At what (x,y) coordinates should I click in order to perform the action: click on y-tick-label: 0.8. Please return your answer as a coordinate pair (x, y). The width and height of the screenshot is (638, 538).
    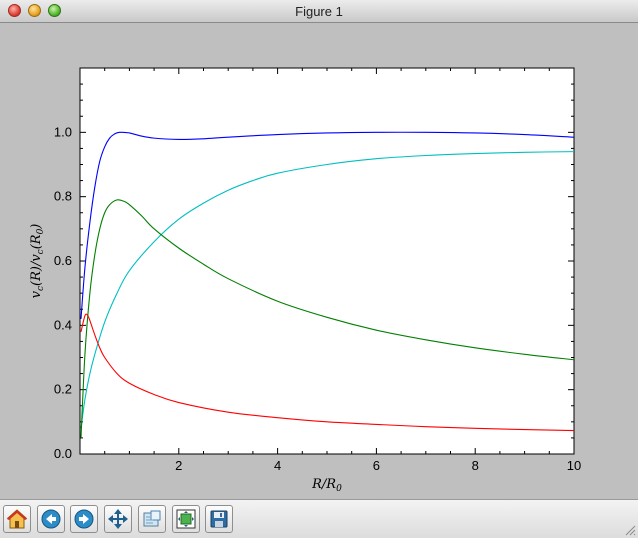
    Looking at the image, I should click on (63, 196).